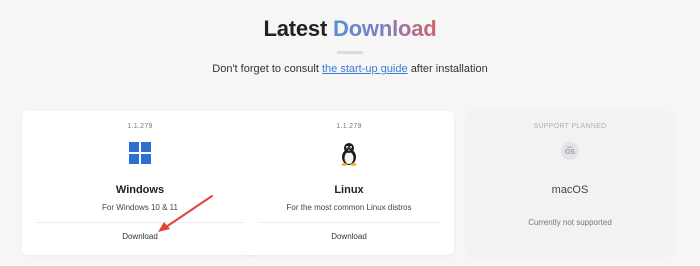 Image resolution: width=700 pixels, height=266 pixels. Describe the element at coordinates (349, 236) in the screenshot. I see `download-button-linux: Download` at that location.